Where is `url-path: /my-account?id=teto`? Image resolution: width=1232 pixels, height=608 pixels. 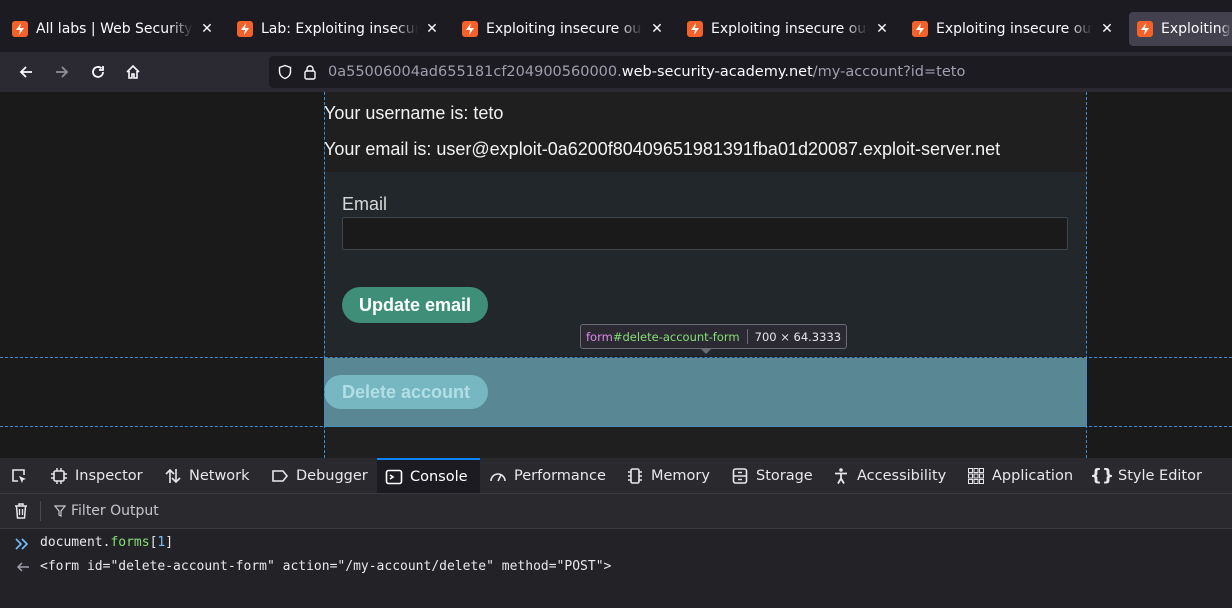
url-path: /my-account?id=teto is located at coordinates (889, 72).